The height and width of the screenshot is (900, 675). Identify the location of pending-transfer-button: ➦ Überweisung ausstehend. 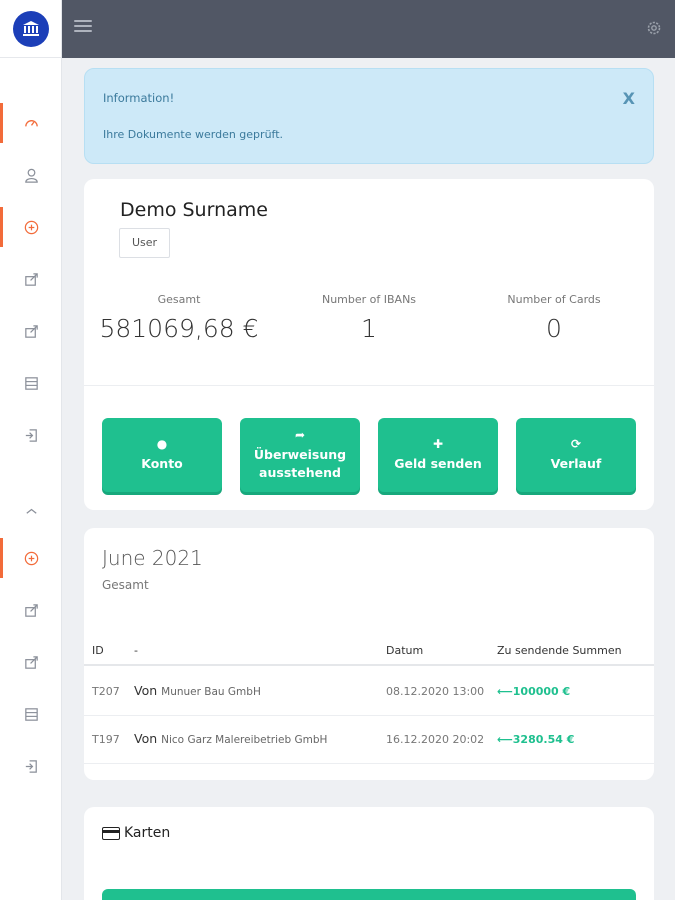
(300, 455).